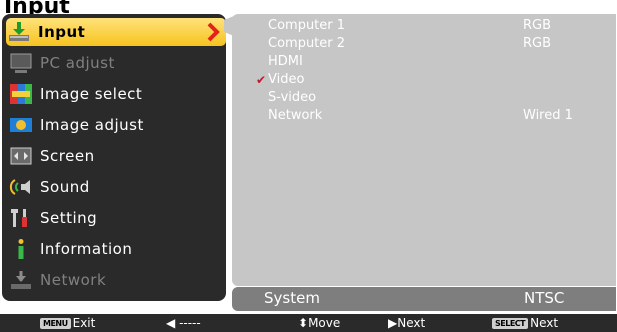 Image resolution: width=617 pixels, height=332 pixels. I want to click on select-key-icon: SELECT, so click(510, 323).